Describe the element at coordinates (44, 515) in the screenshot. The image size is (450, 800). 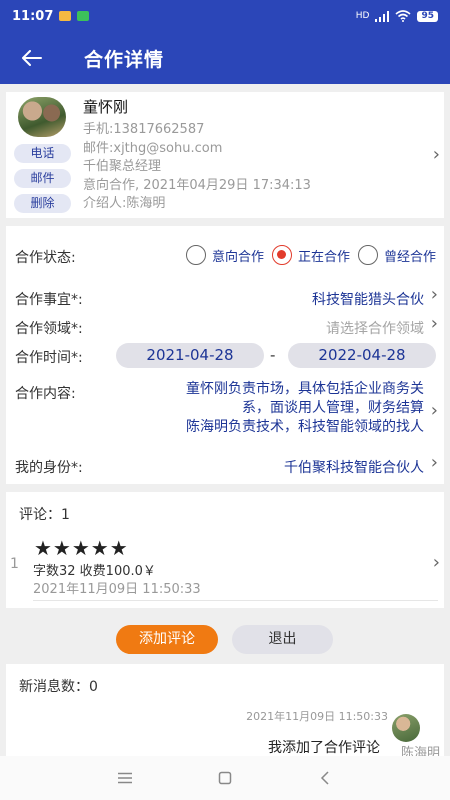
I see `comments-header: 评论：1` at that location.